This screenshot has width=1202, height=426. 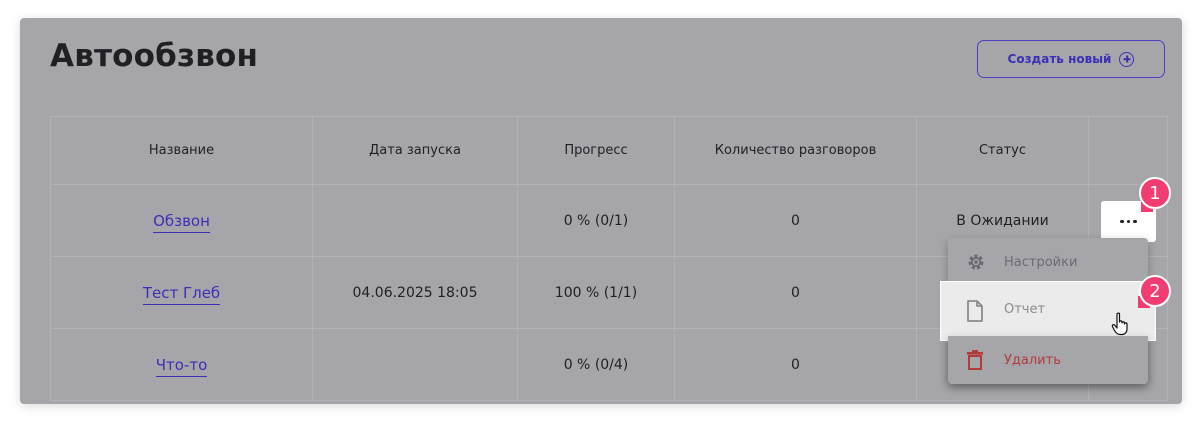 I want to click on create-new-button: Создать новый, so click(x=1071, y=59).